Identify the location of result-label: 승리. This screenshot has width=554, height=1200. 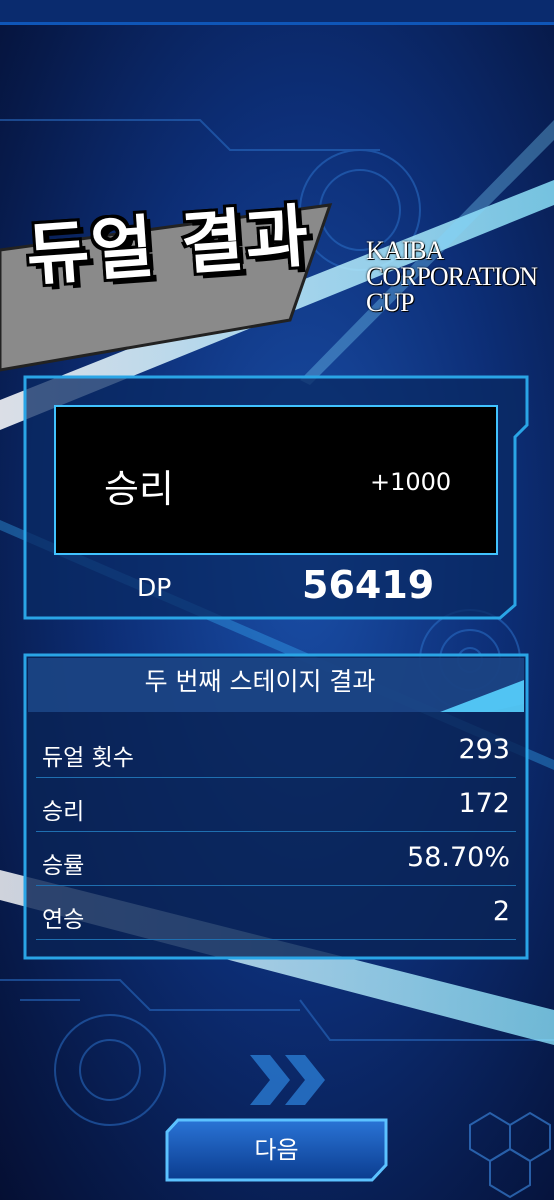
(139, 489).